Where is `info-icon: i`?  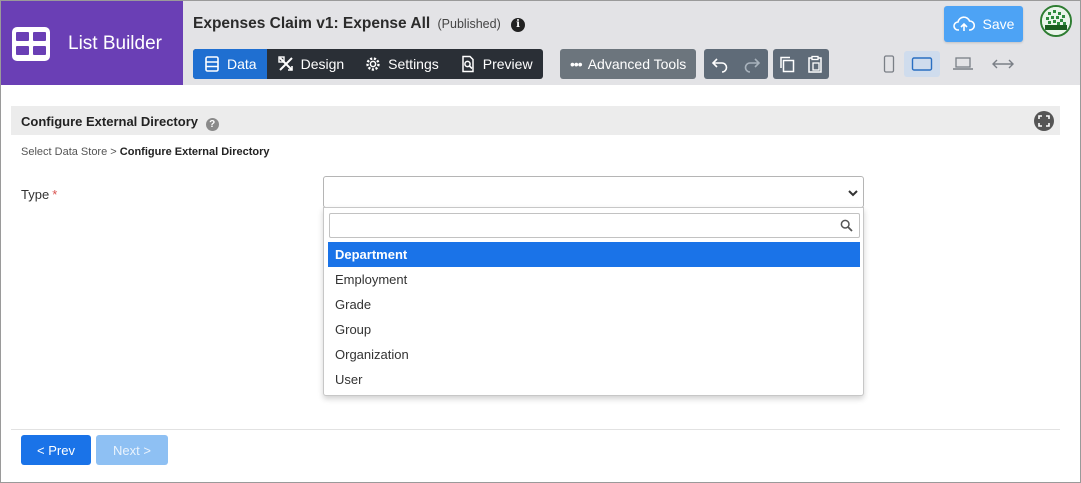 info-icon: i is located at coordinates (518, 25).